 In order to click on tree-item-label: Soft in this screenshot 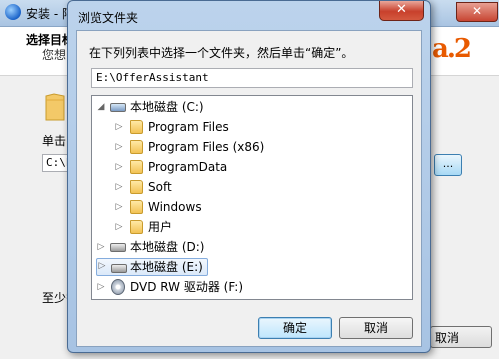, I will do `click(160, 187)`.